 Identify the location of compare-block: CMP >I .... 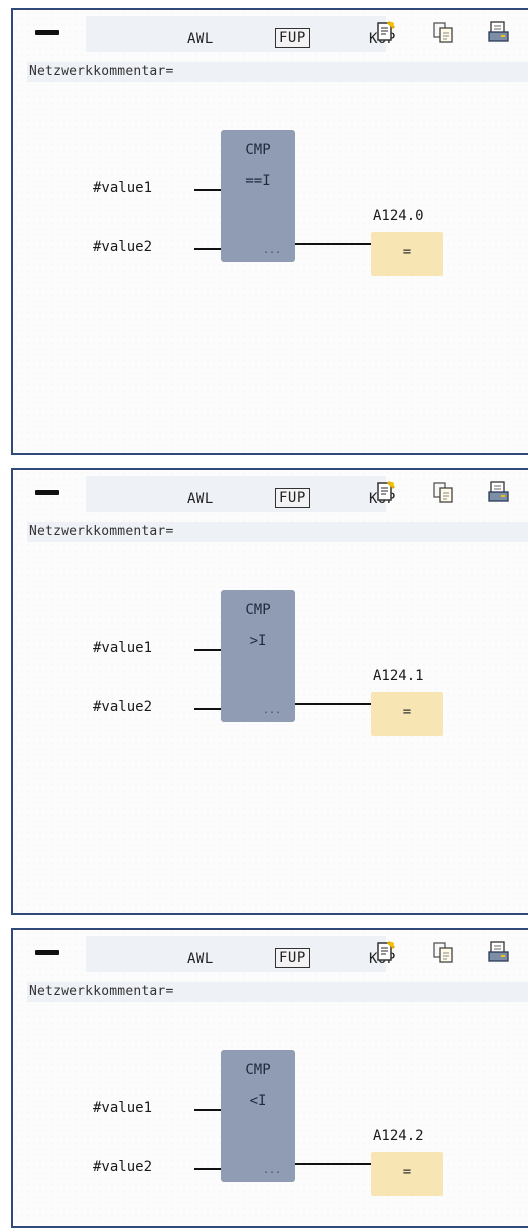
(258, 656).